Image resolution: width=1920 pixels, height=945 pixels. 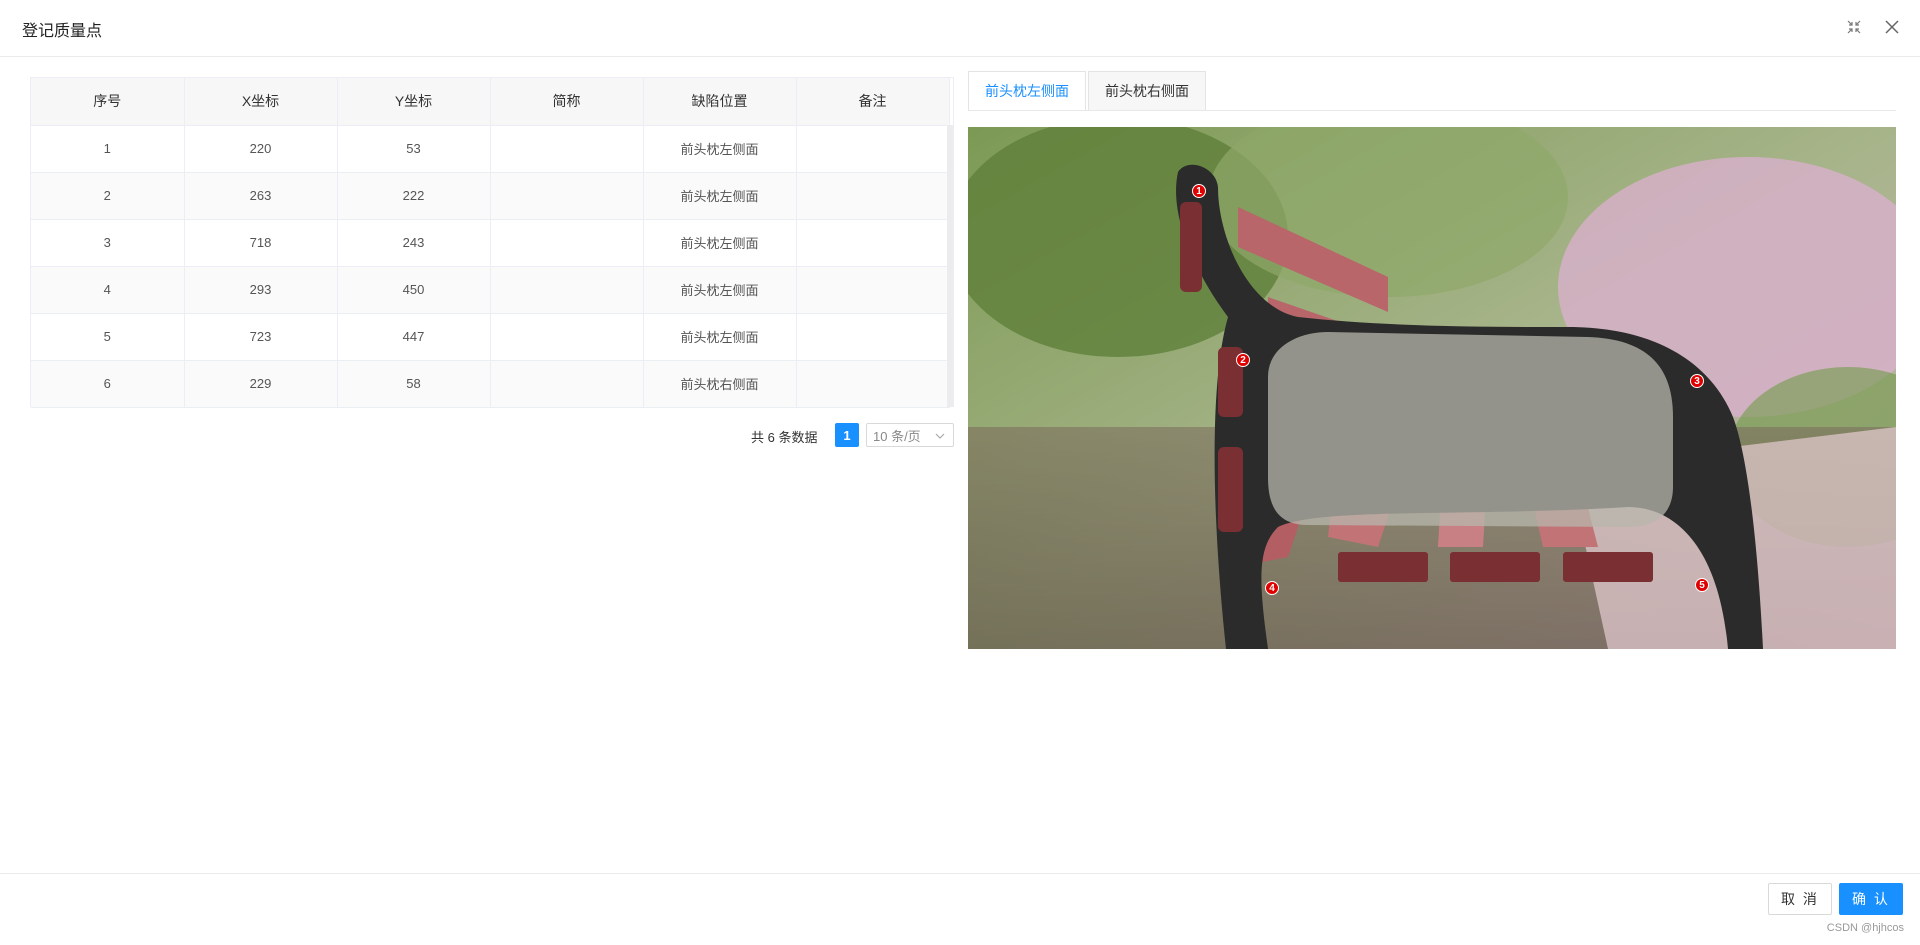 What do you see at coordinates (414, 290) in the screenshot?
I see `cell-y: 450` at bounding box center [414, 290].